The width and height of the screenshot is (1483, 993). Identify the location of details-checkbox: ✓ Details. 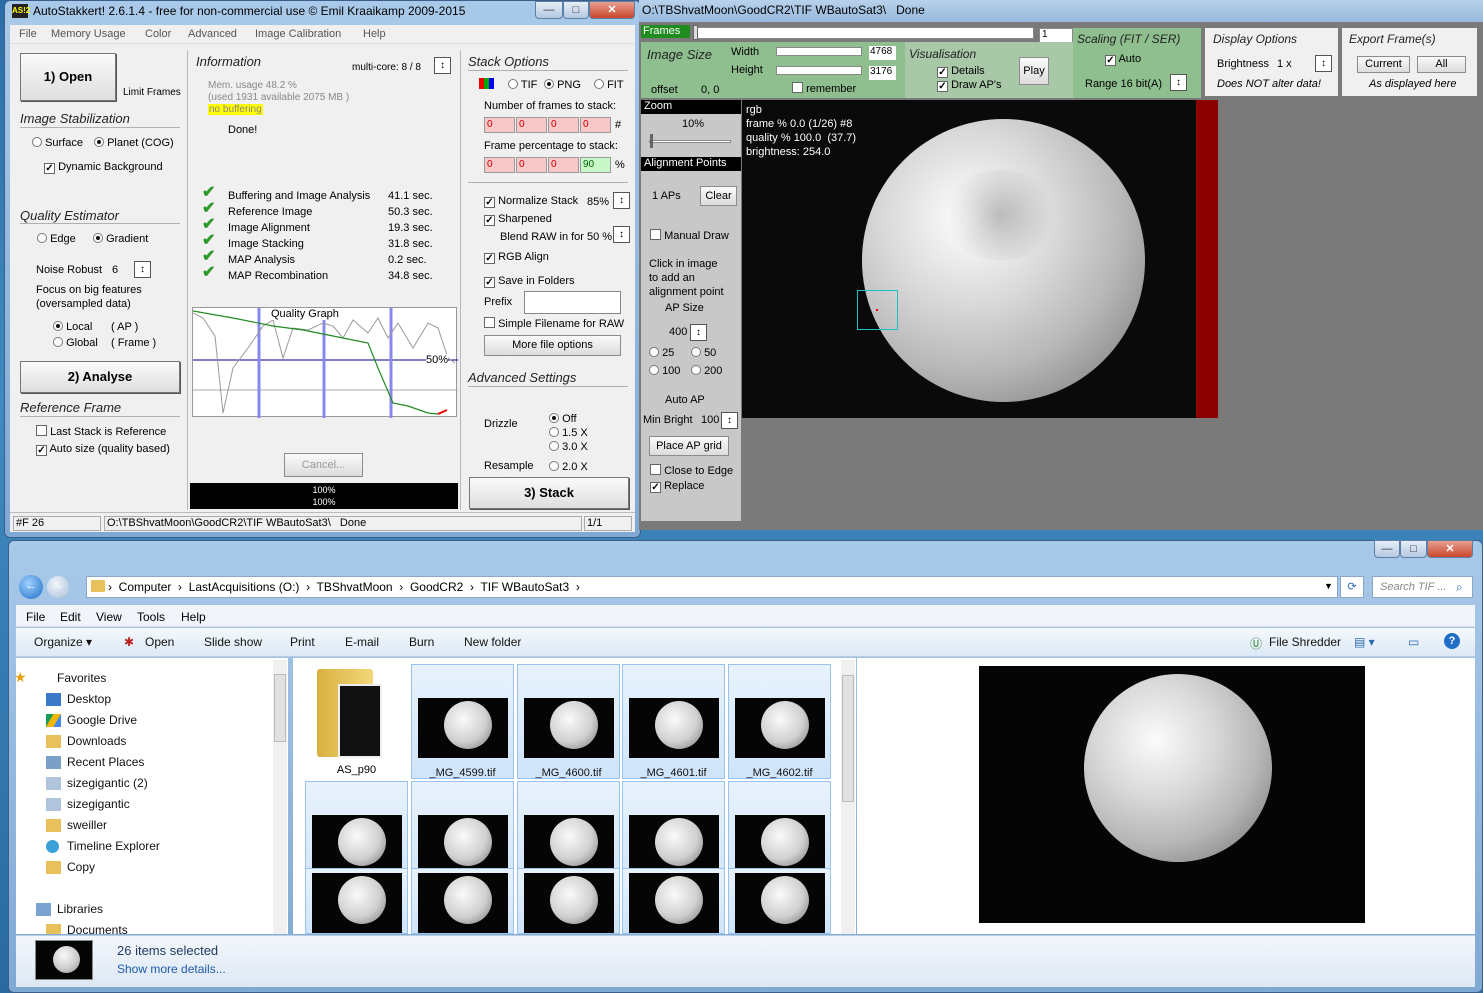
(961, 71).